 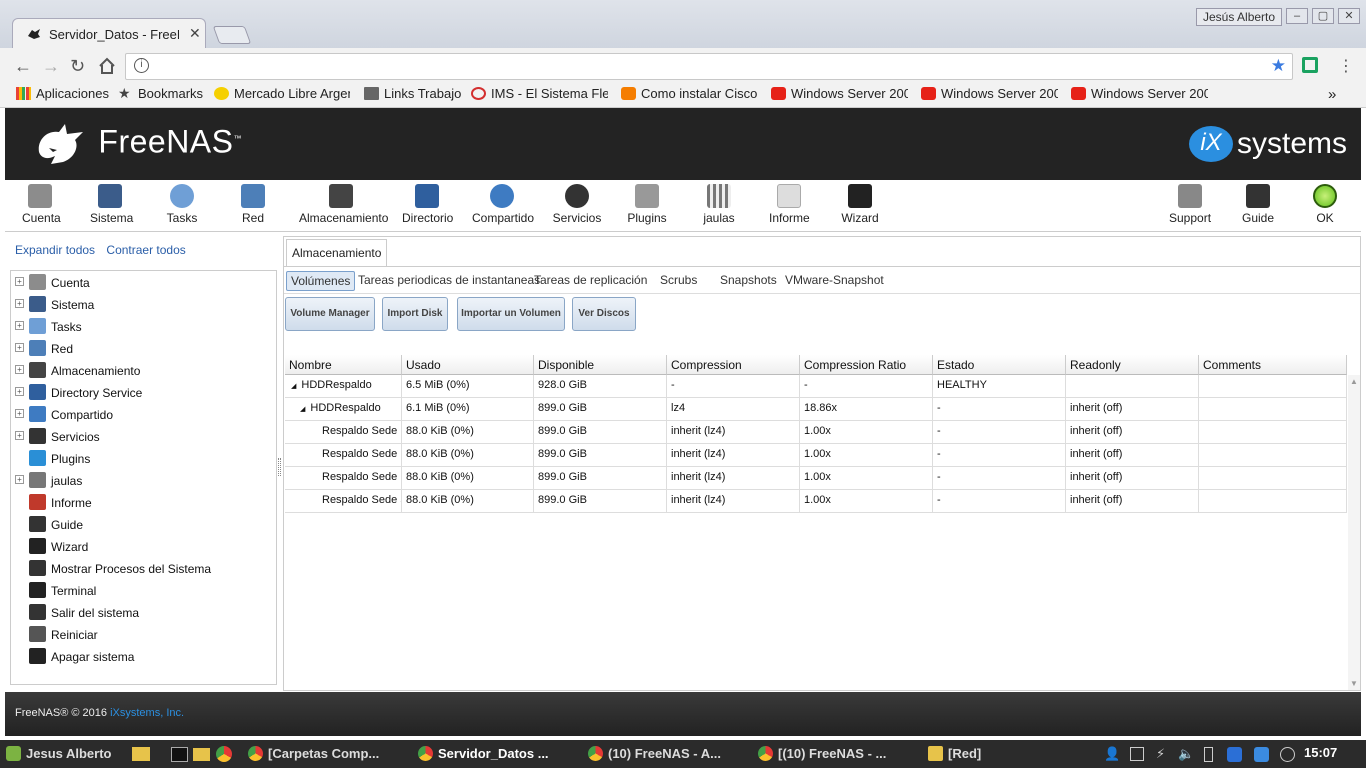 I want to click on sidebar-item-guide: Guide, so click(x=143, y=525).